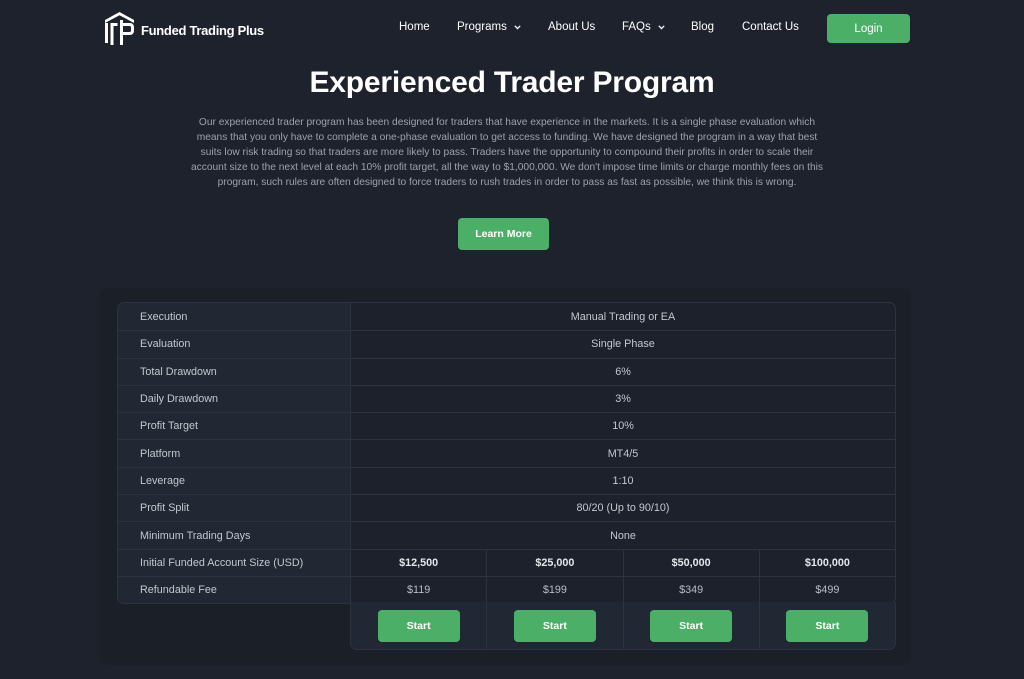 This screenshot has height=679, width=1024. I want to click on nav-about-us: About Us, so click(571, 27).